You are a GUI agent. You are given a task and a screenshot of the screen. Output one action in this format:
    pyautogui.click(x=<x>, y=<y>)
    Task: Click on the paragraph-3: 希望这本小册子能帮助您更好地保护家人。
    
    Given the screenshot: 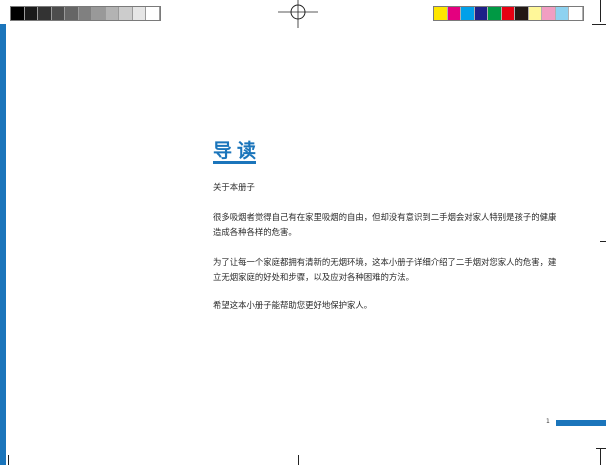 What is the action you would take?
    pyautogui.click(x=293, y=305)
    